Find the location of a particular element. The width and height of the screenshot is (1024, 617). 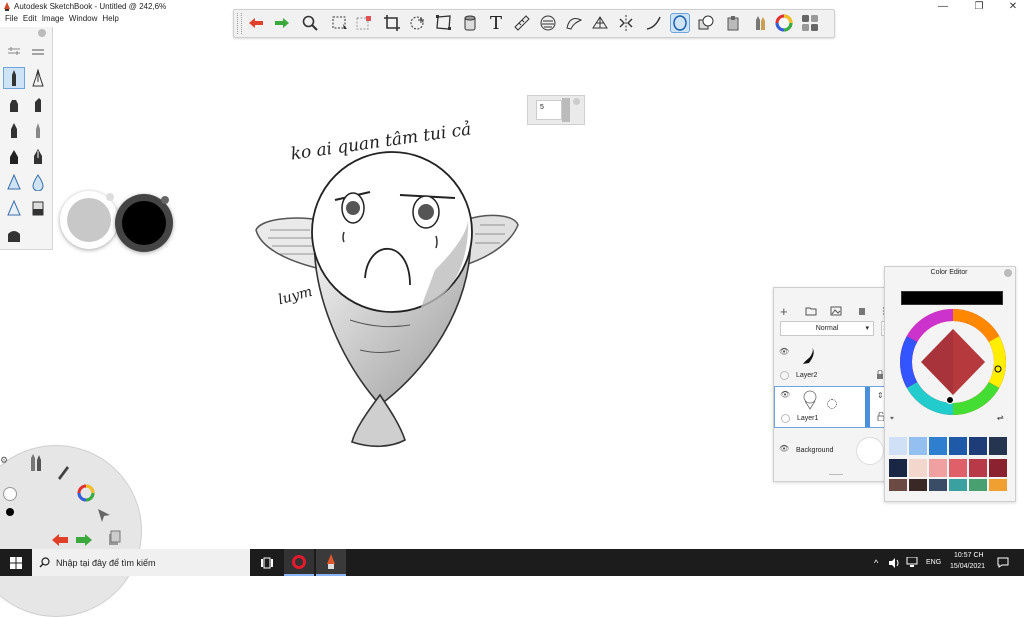

menu-edit: Edit is located at coordinates (30, 18).